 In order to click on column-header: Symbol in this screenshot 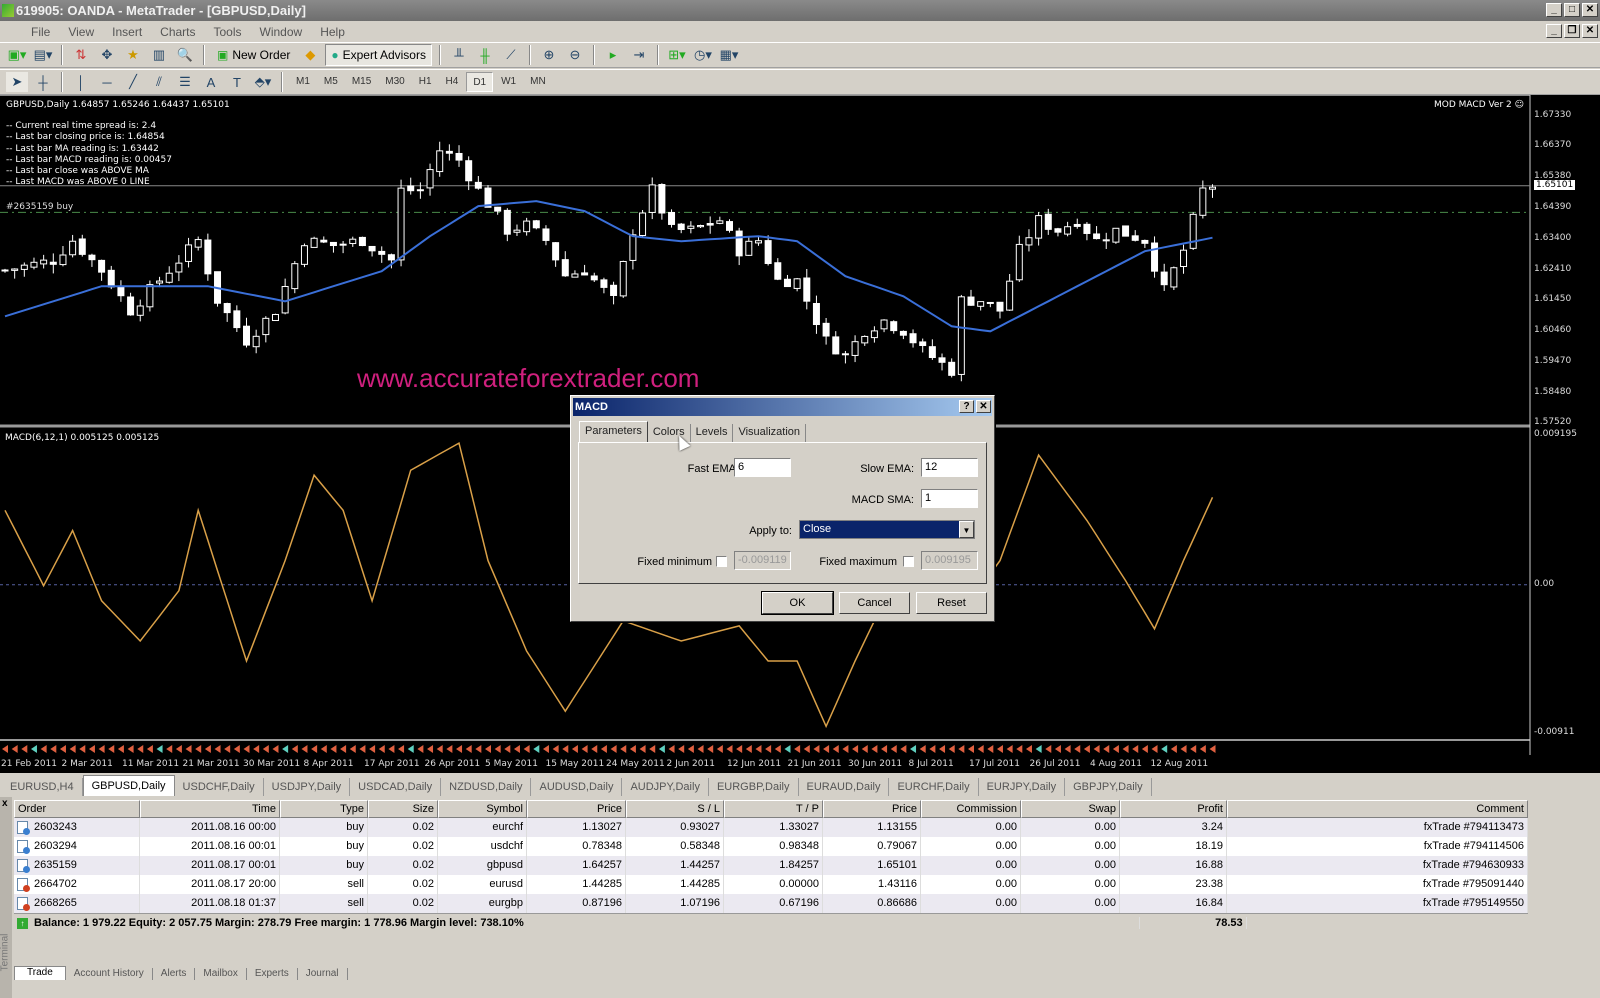, I will do `click(482, 809)`.